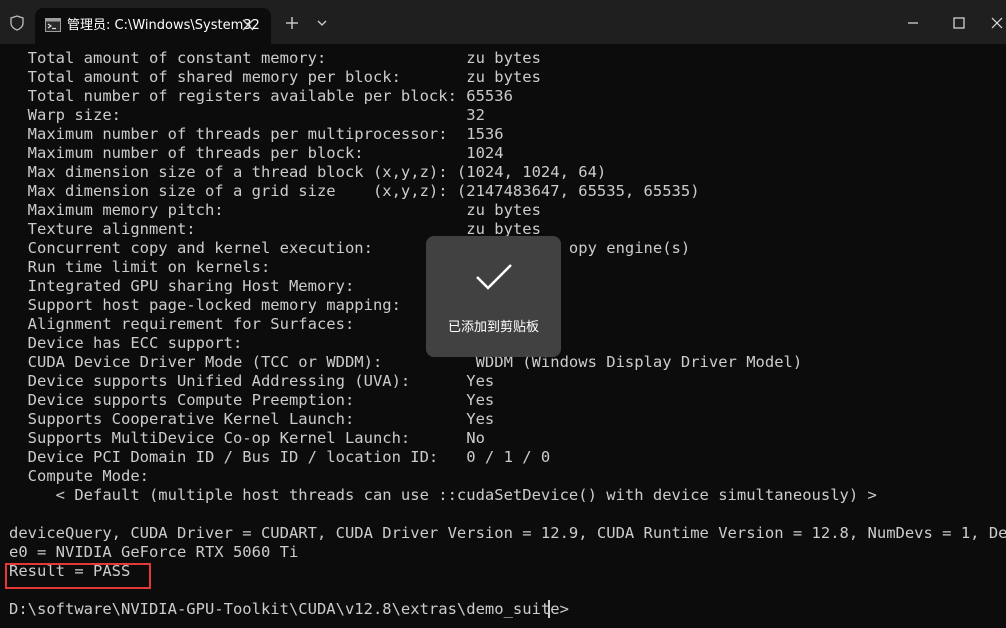  What do you see at coordinates (154, 552) in the screenshot?
I see `terminal-line: e0 = NVIDIA GeForce RTX 5060 Ti` at bounding box center [154, 552].